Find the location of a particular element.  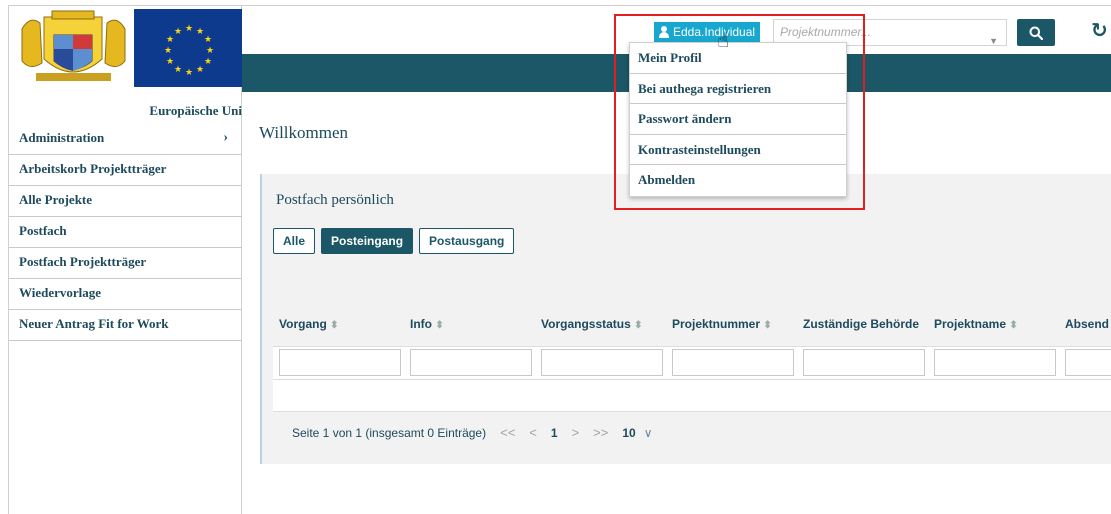

column-filter-row is located at coordinates (692, 362).